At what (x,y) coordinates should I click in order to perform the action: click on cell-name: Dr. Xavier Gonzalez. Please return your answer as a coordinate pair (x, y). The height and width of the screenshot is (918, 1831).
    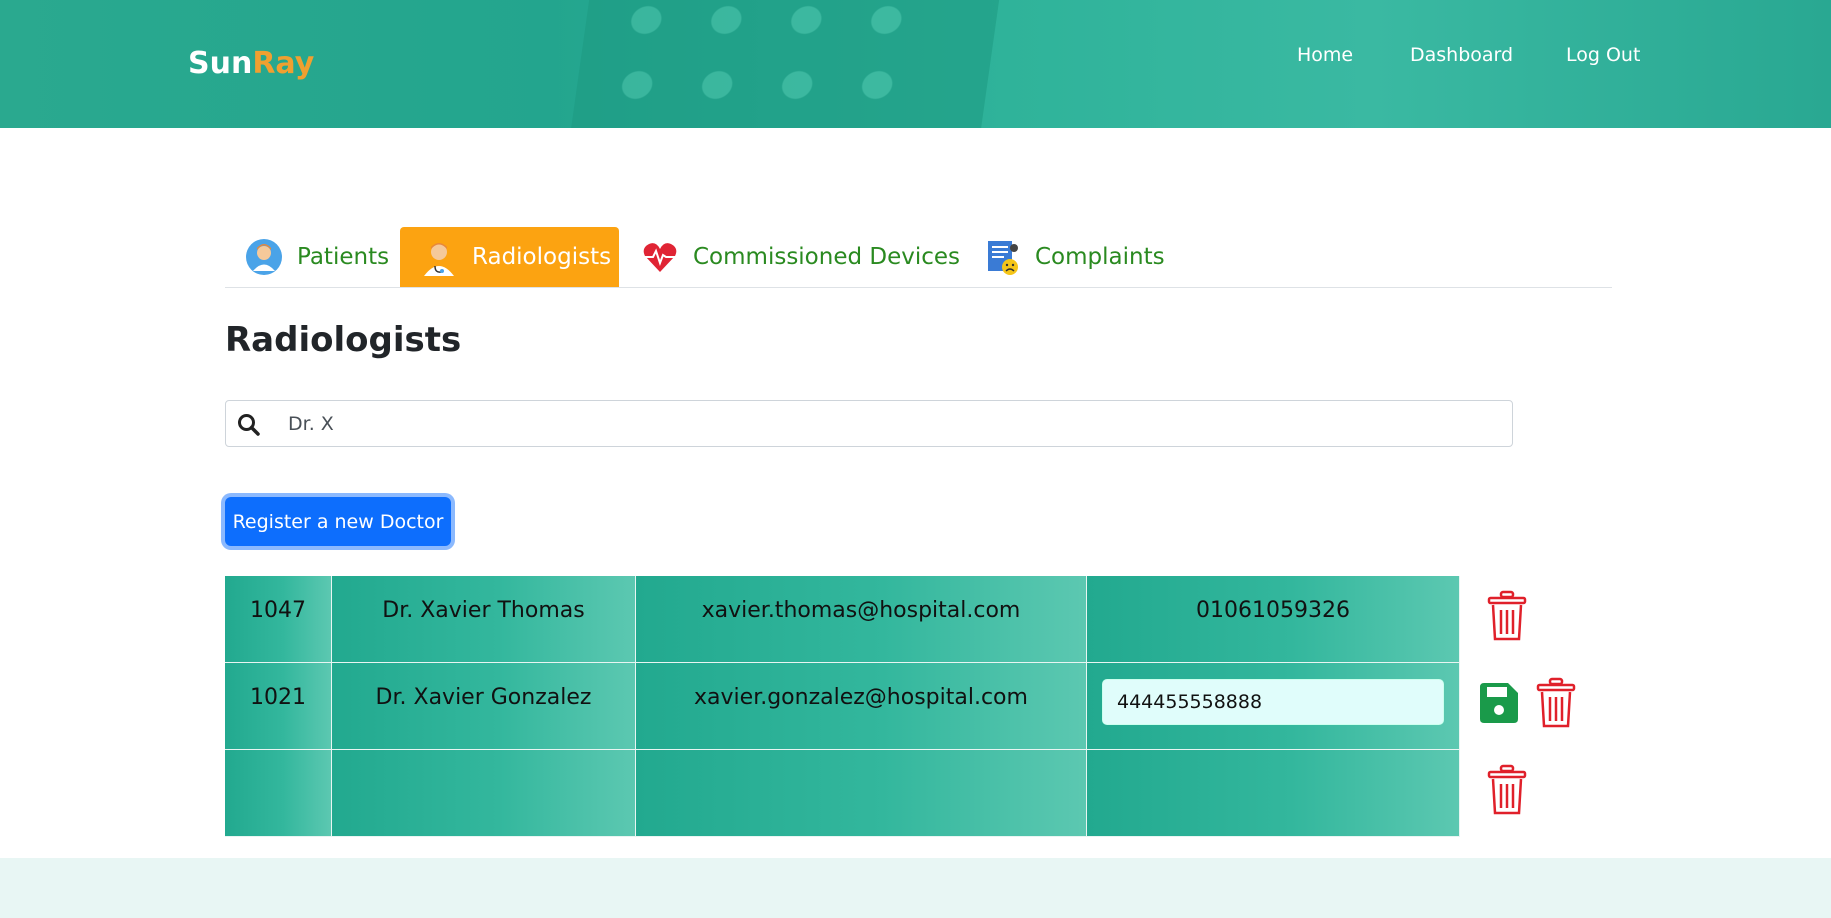
    Looking at the image, I should click on (484, 706).